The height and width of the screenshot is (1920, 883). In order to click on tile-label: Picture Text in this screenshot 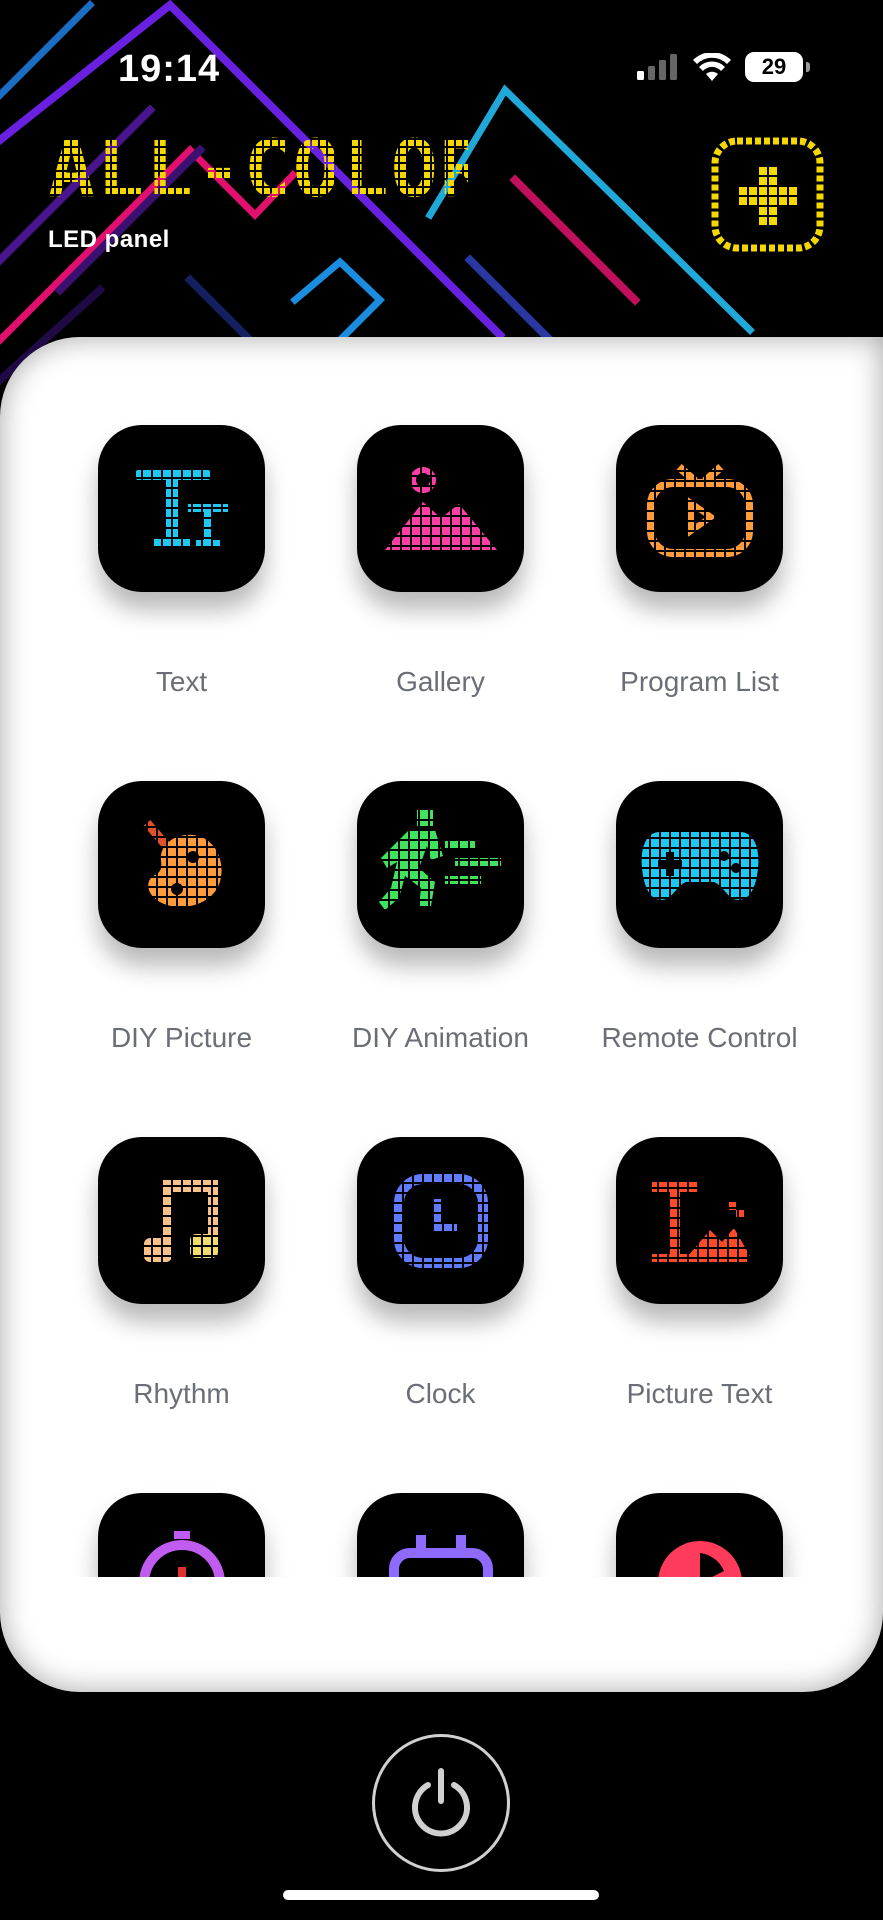, I will do `click(699, 1393)`.